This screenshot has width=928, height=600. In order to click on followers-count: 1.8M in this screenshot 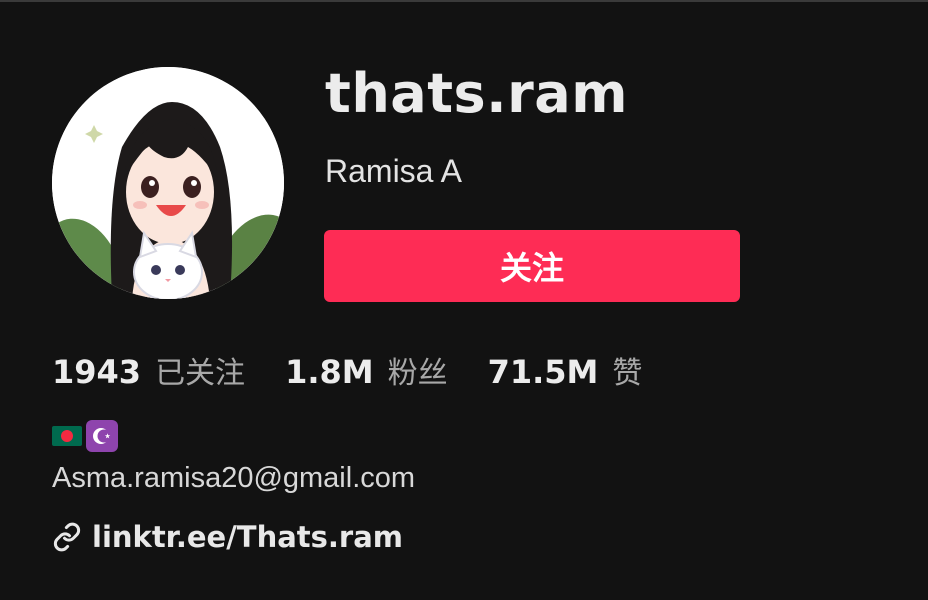, I will do `click(329, 372)`.